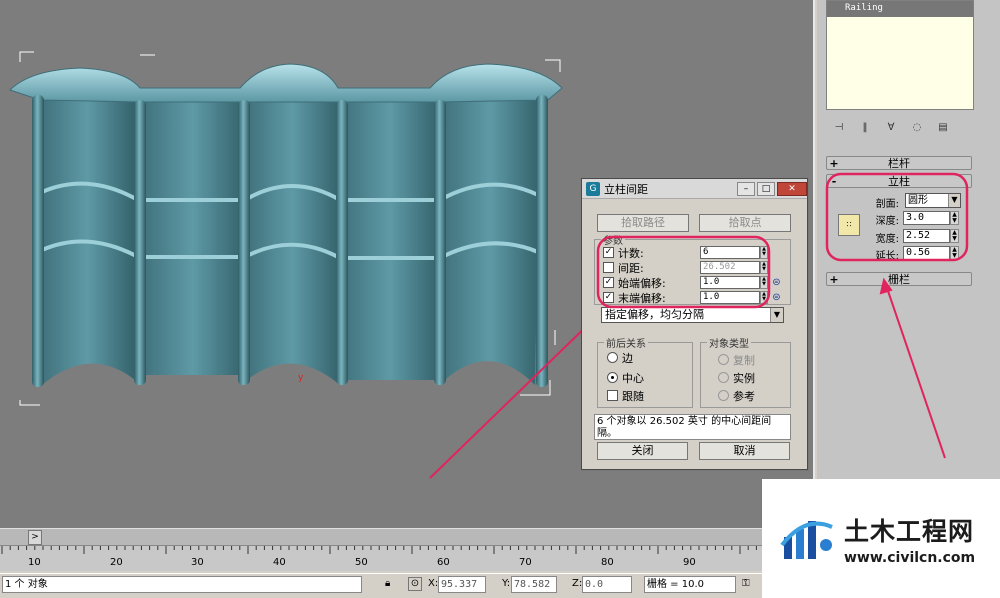  I want to click on lock-selection-icon: 🔒︎, so click(387, 583).